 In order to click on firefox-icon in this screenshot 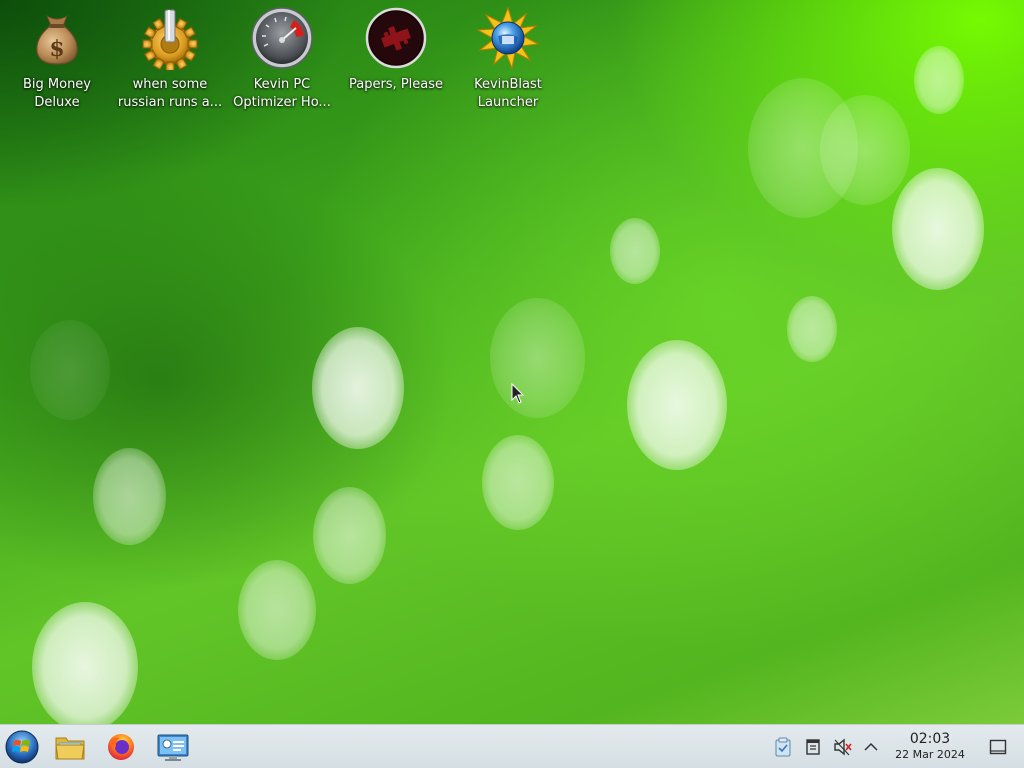, I will do `click(121, 747)`.